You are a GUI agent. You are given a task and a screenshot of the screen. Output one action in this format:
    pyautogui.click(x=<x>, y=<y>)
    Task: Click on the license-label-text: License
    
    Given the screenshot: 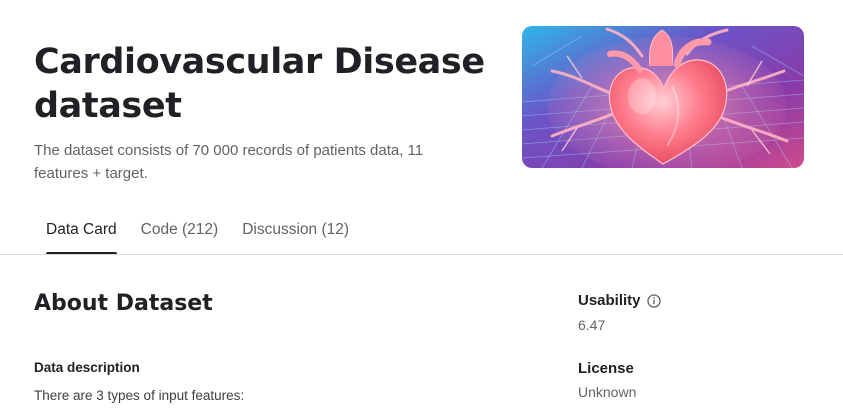 What is the action you would take?
    pyautogui.click(x=606, y=368)
    